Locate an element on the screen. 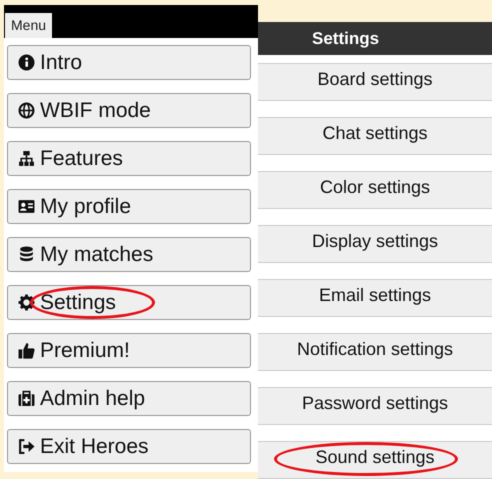 The image size is (492, 479). settings-button: Display settings is located at coordinates (375, 244).